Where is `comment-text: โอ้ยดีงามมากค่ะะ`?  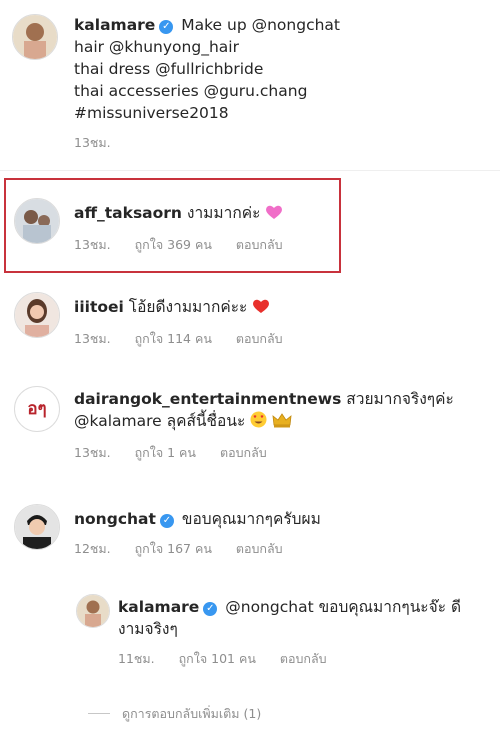 comment-text: โอ้ยดีงามมากค่ะะ is located at coordinates (188, 307).